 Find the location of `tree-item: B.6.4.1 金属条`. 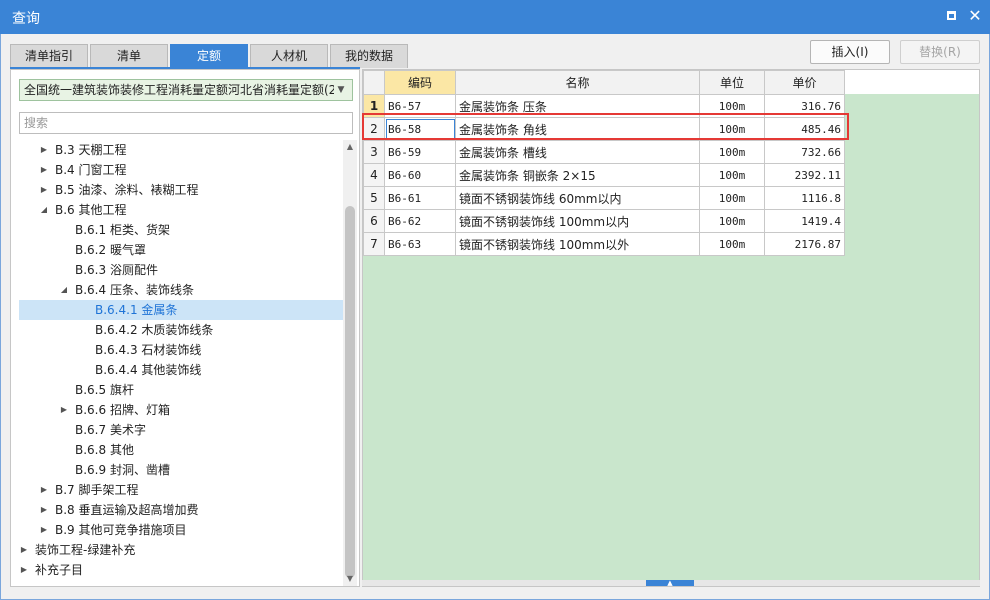

tree-item: B.6.4.1 金属条 is located at coordinates (181, 310).